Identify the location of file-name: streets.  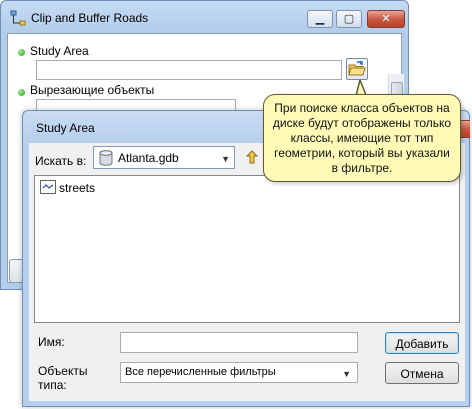
(77, 188).